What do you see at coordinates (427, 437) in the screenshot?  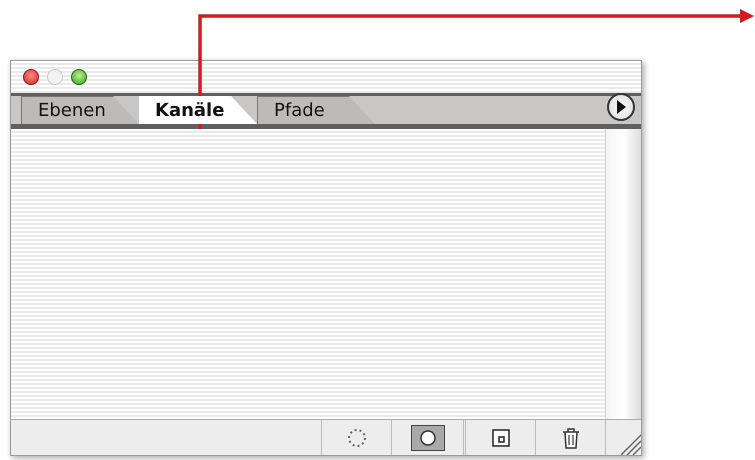 I see `circle-icon` at bounding box center [427, 437].